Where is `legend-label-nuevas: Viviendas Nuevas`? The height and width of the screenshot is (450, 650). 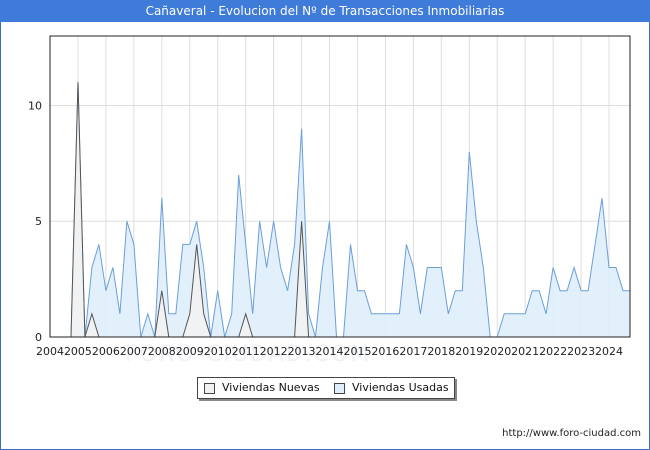
legend-label-nuevas: Viviendas Nuevas is located at coordinates (271, 387).